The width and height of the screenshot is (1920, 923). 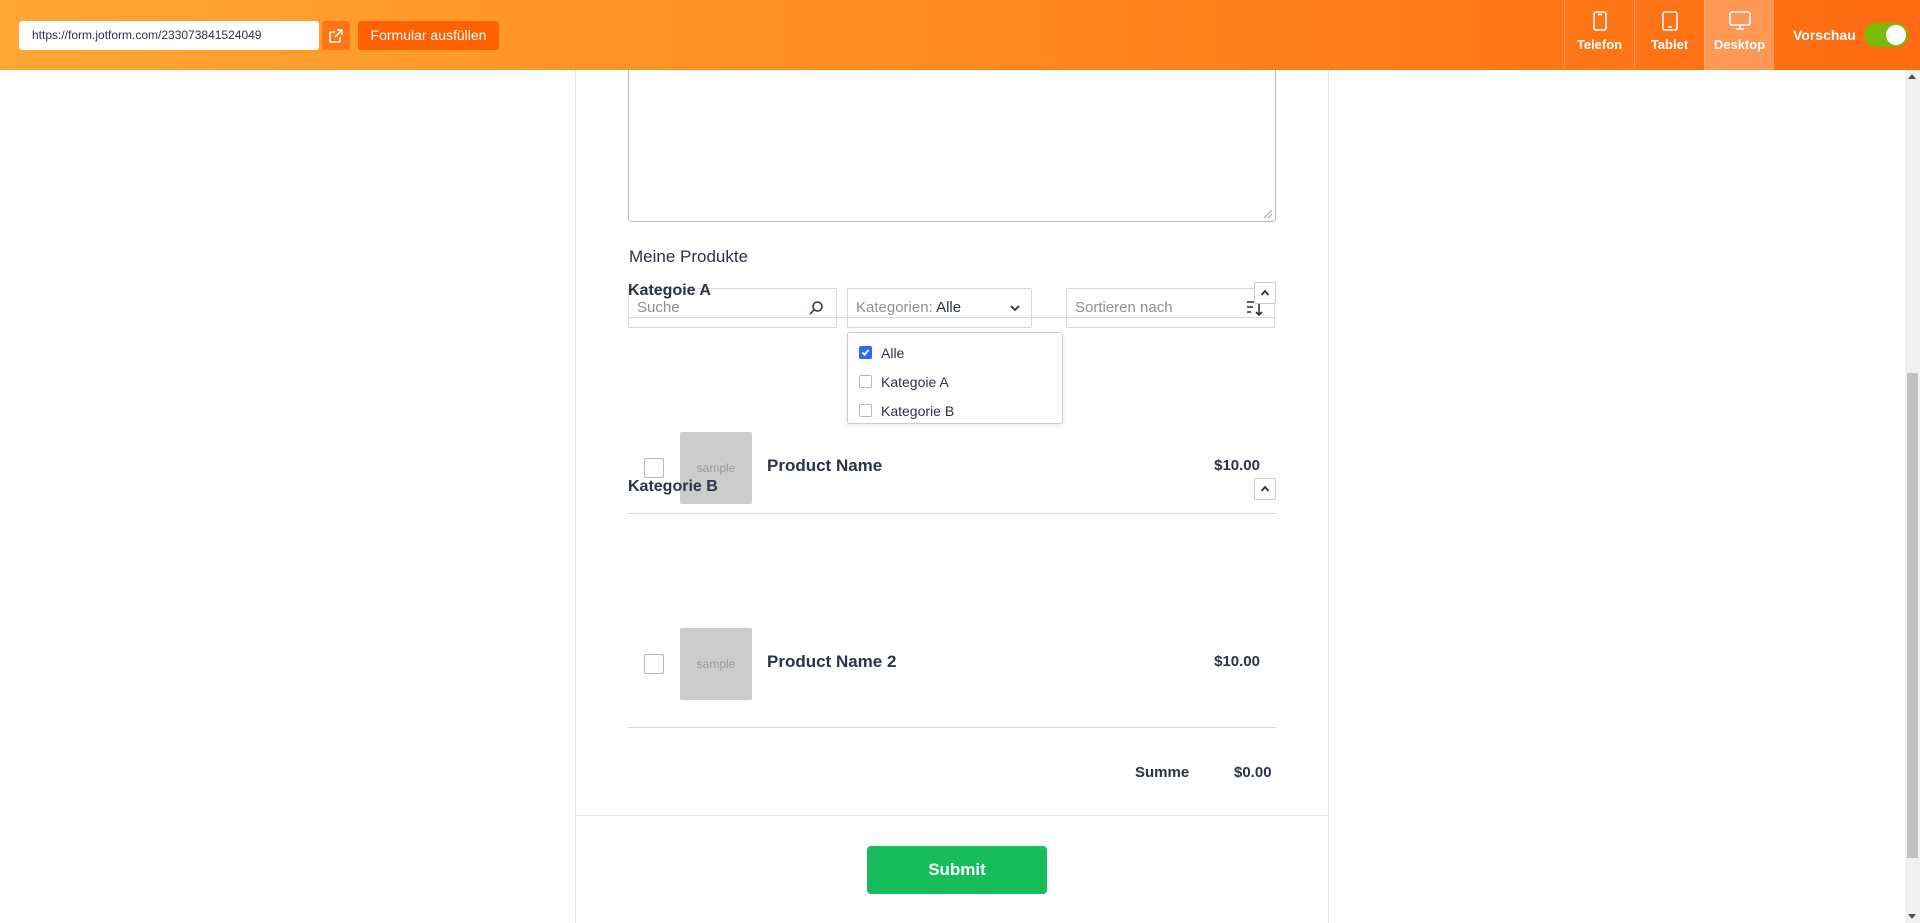 I want to click on scrollbar-thumb, so click(x=1912, y=615).